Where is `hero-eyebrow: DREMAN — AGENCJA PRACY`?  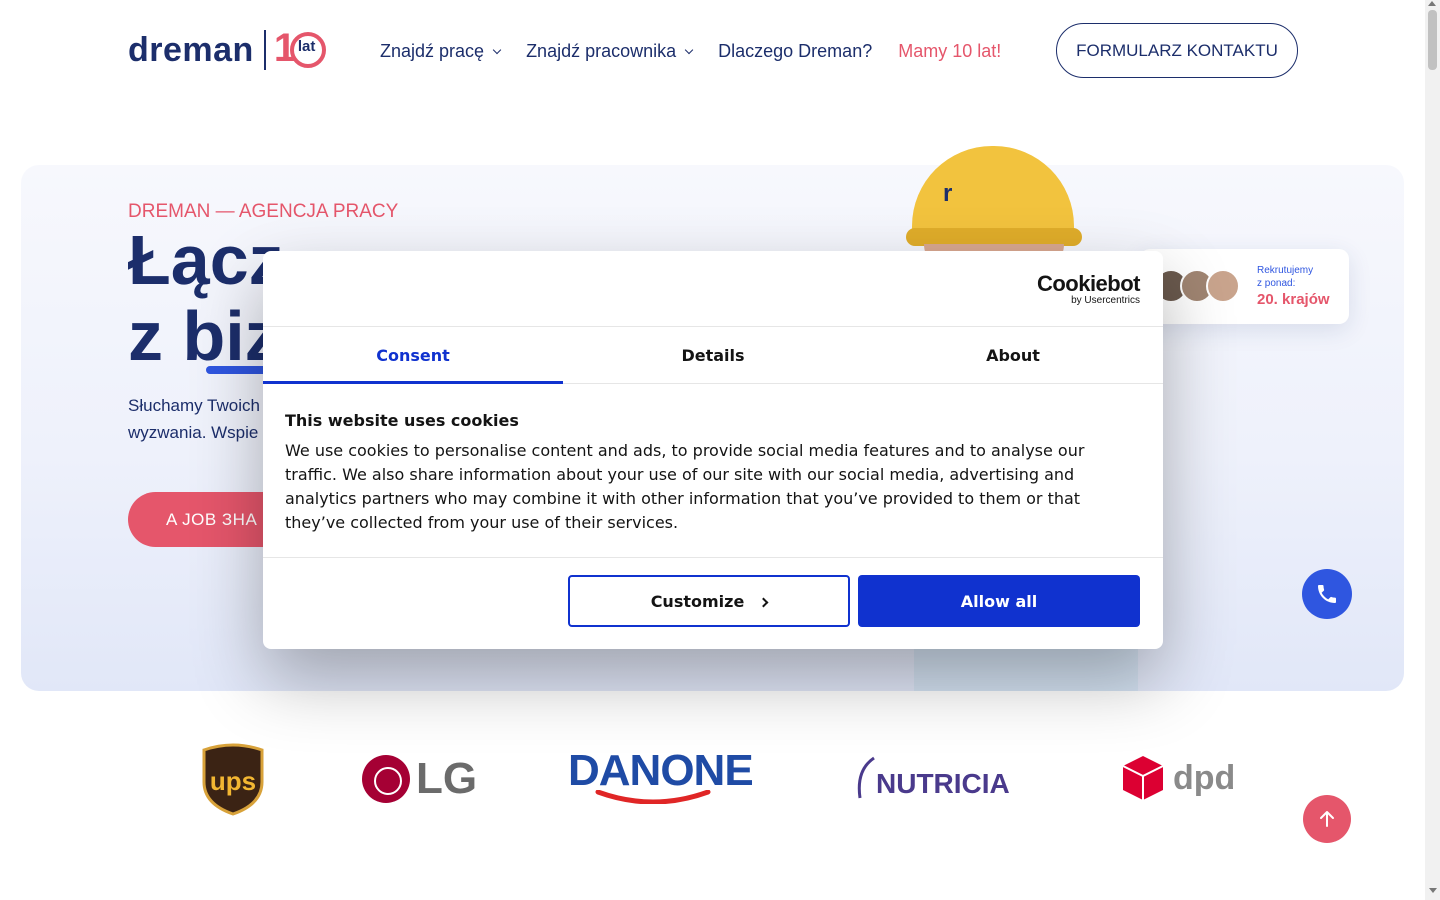
hero-eyebrow: DREMAN — AGENCJA PRACY is located at coordinates (263, 211).